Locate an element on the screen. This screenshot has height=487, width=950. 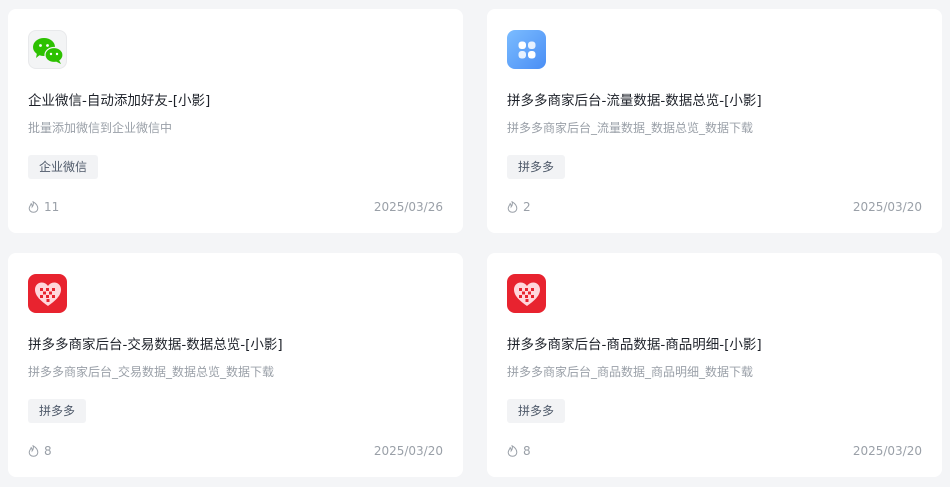
card-date: 2025/03/26 is located at coordinates (408, 207).